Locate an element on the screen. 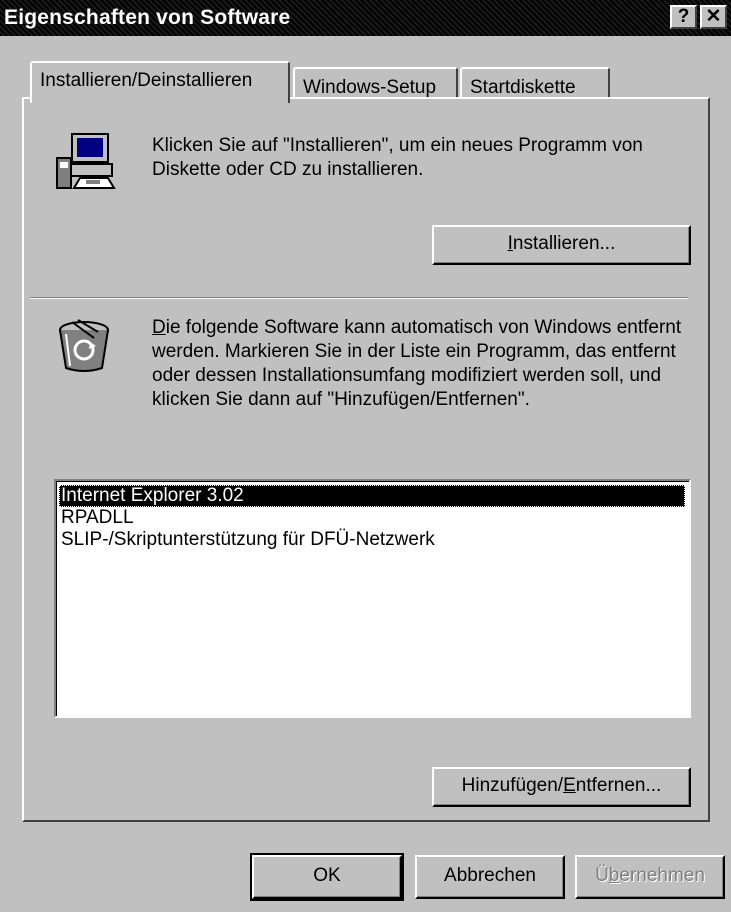 This screenshot has width=731, height=912. close-button: ✕ is located at coordinates (713, 17).